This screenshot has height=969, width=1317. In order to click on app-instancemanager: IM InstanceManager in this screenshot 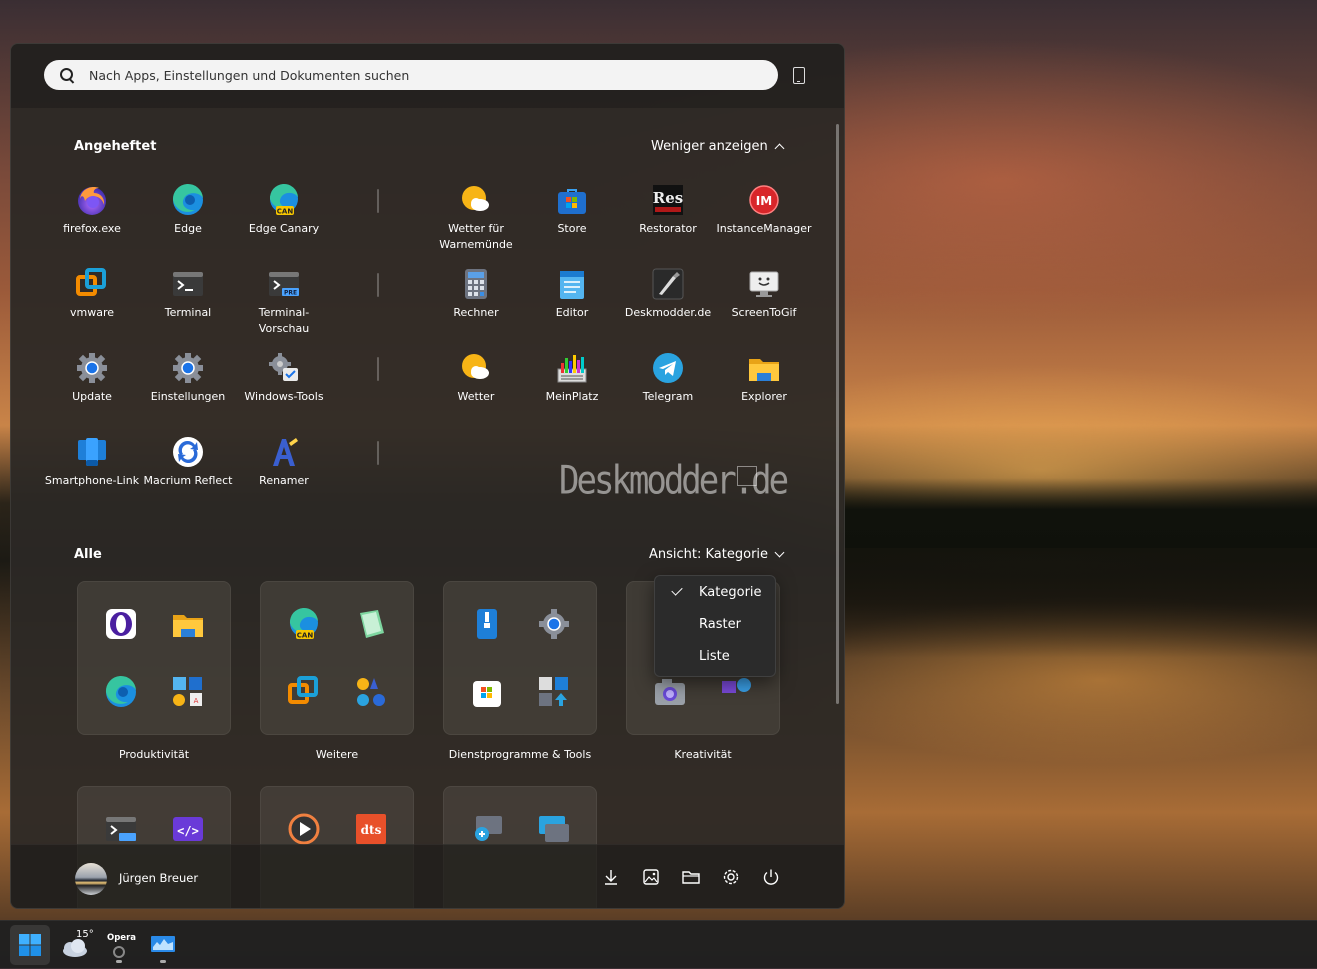, I will do `click(764, 210)`.